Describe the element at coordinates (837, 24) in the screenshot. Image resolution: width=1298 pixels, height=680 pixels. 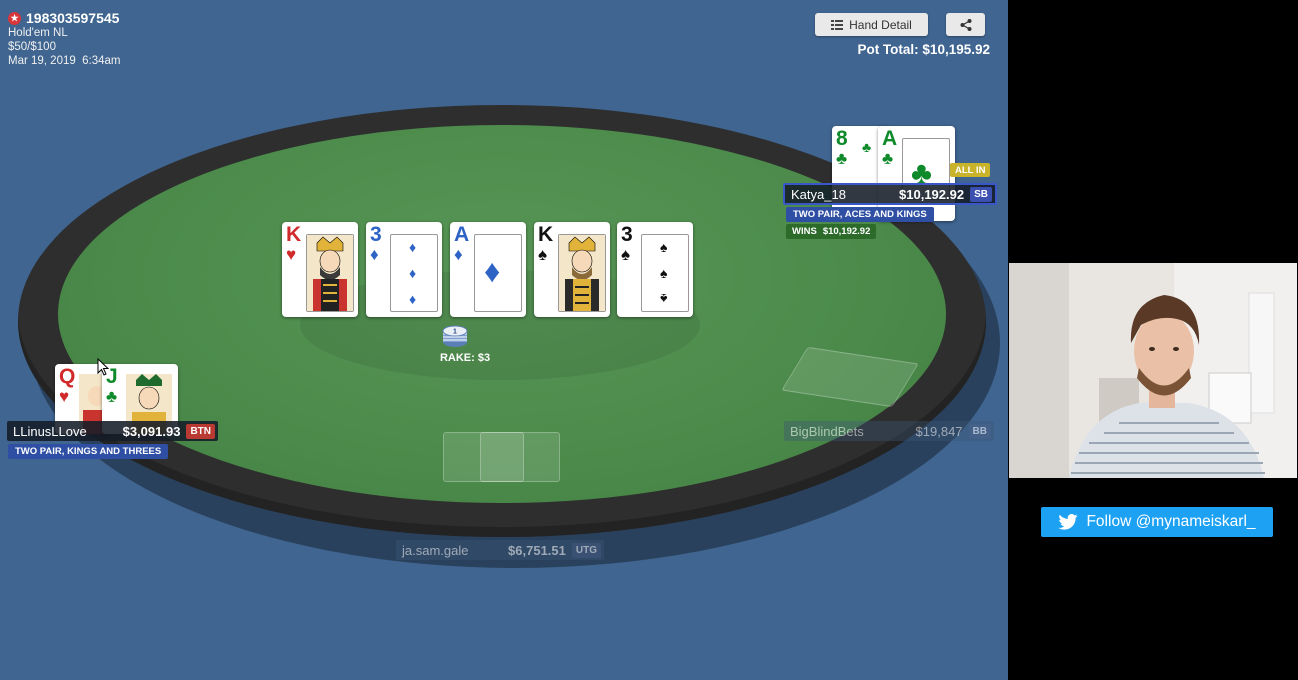
I see `list-icon` at that location.